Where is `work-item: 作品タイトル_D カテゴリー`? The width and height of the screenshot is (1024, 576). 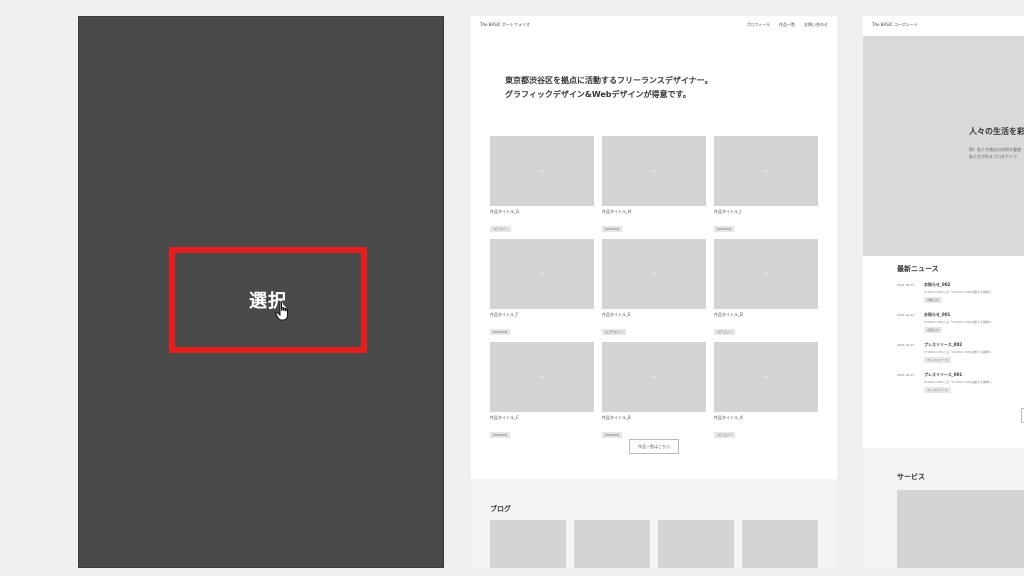
work-item: 作品タイトル_D カテゴリー is located at coordinates (766, 288).